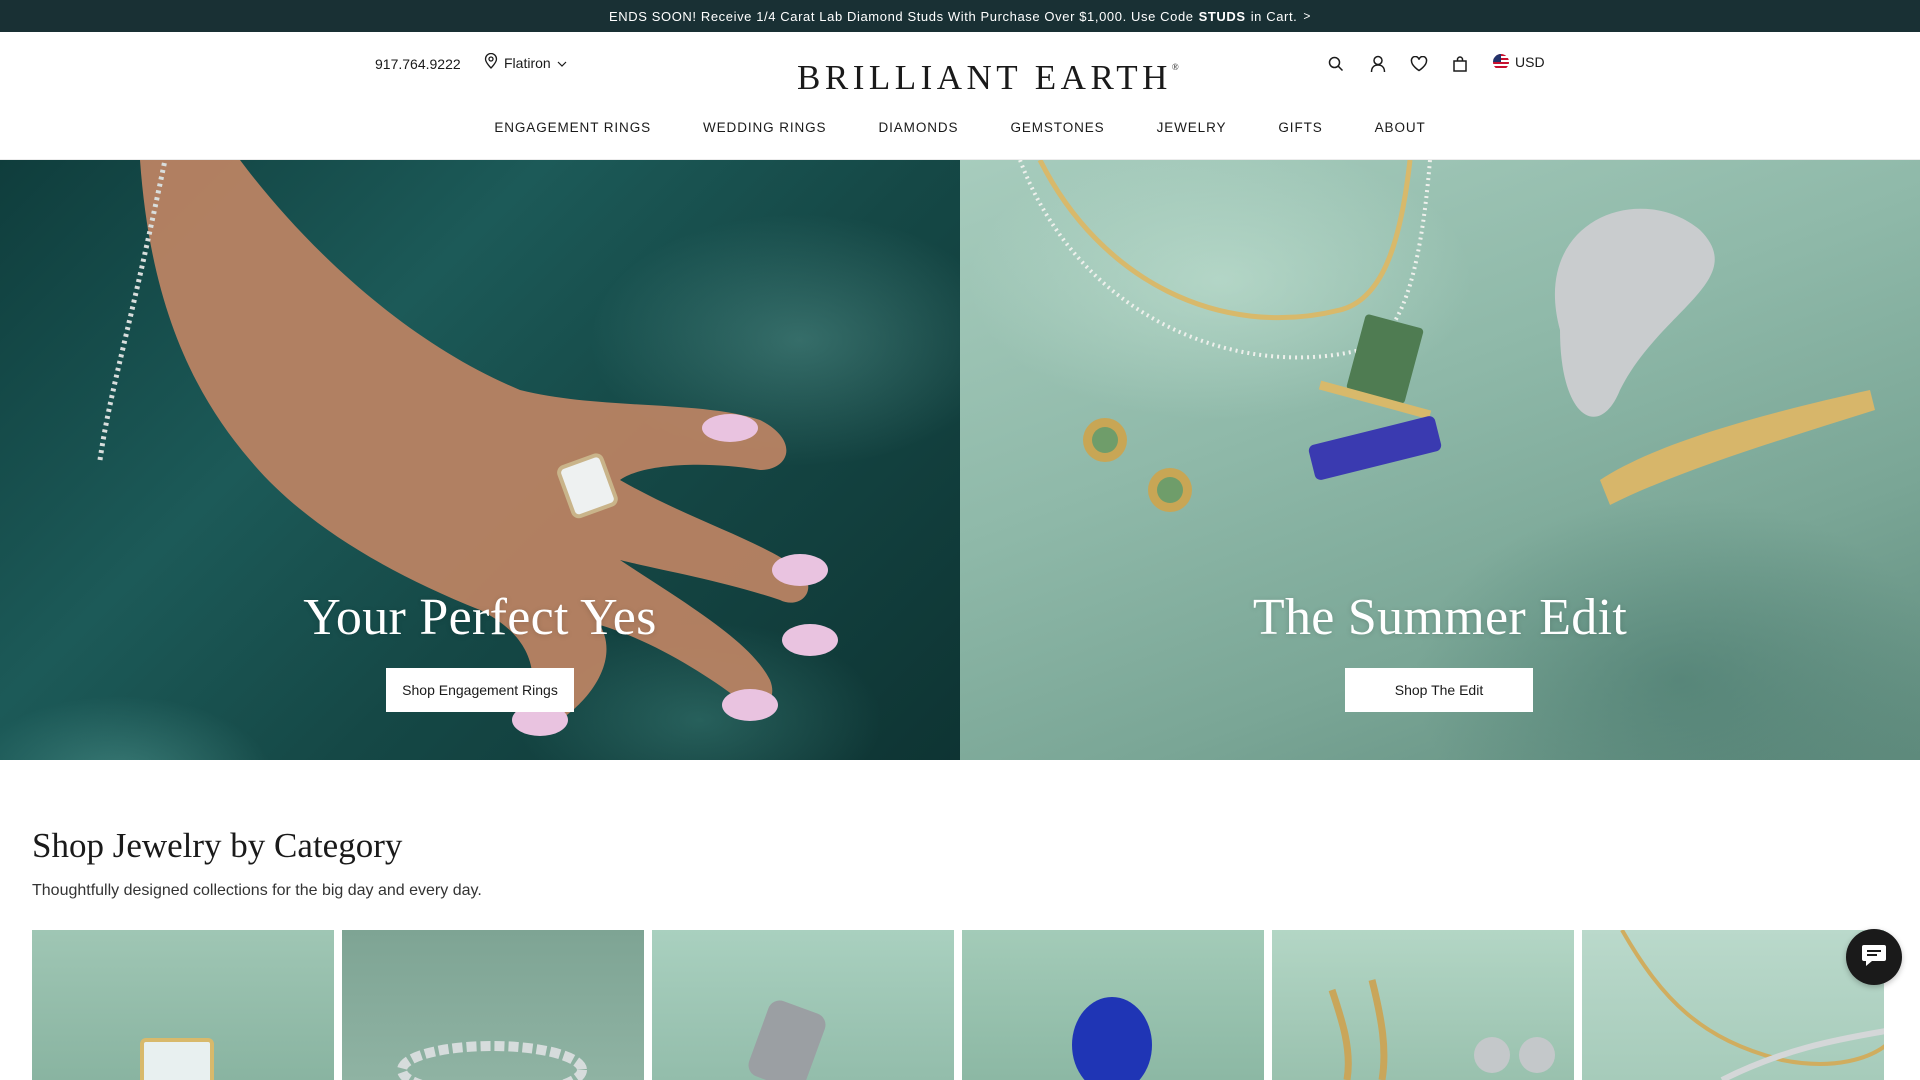  I want to click on nav-wedding-rings: WEDDING RINGS, so click(764, 127).